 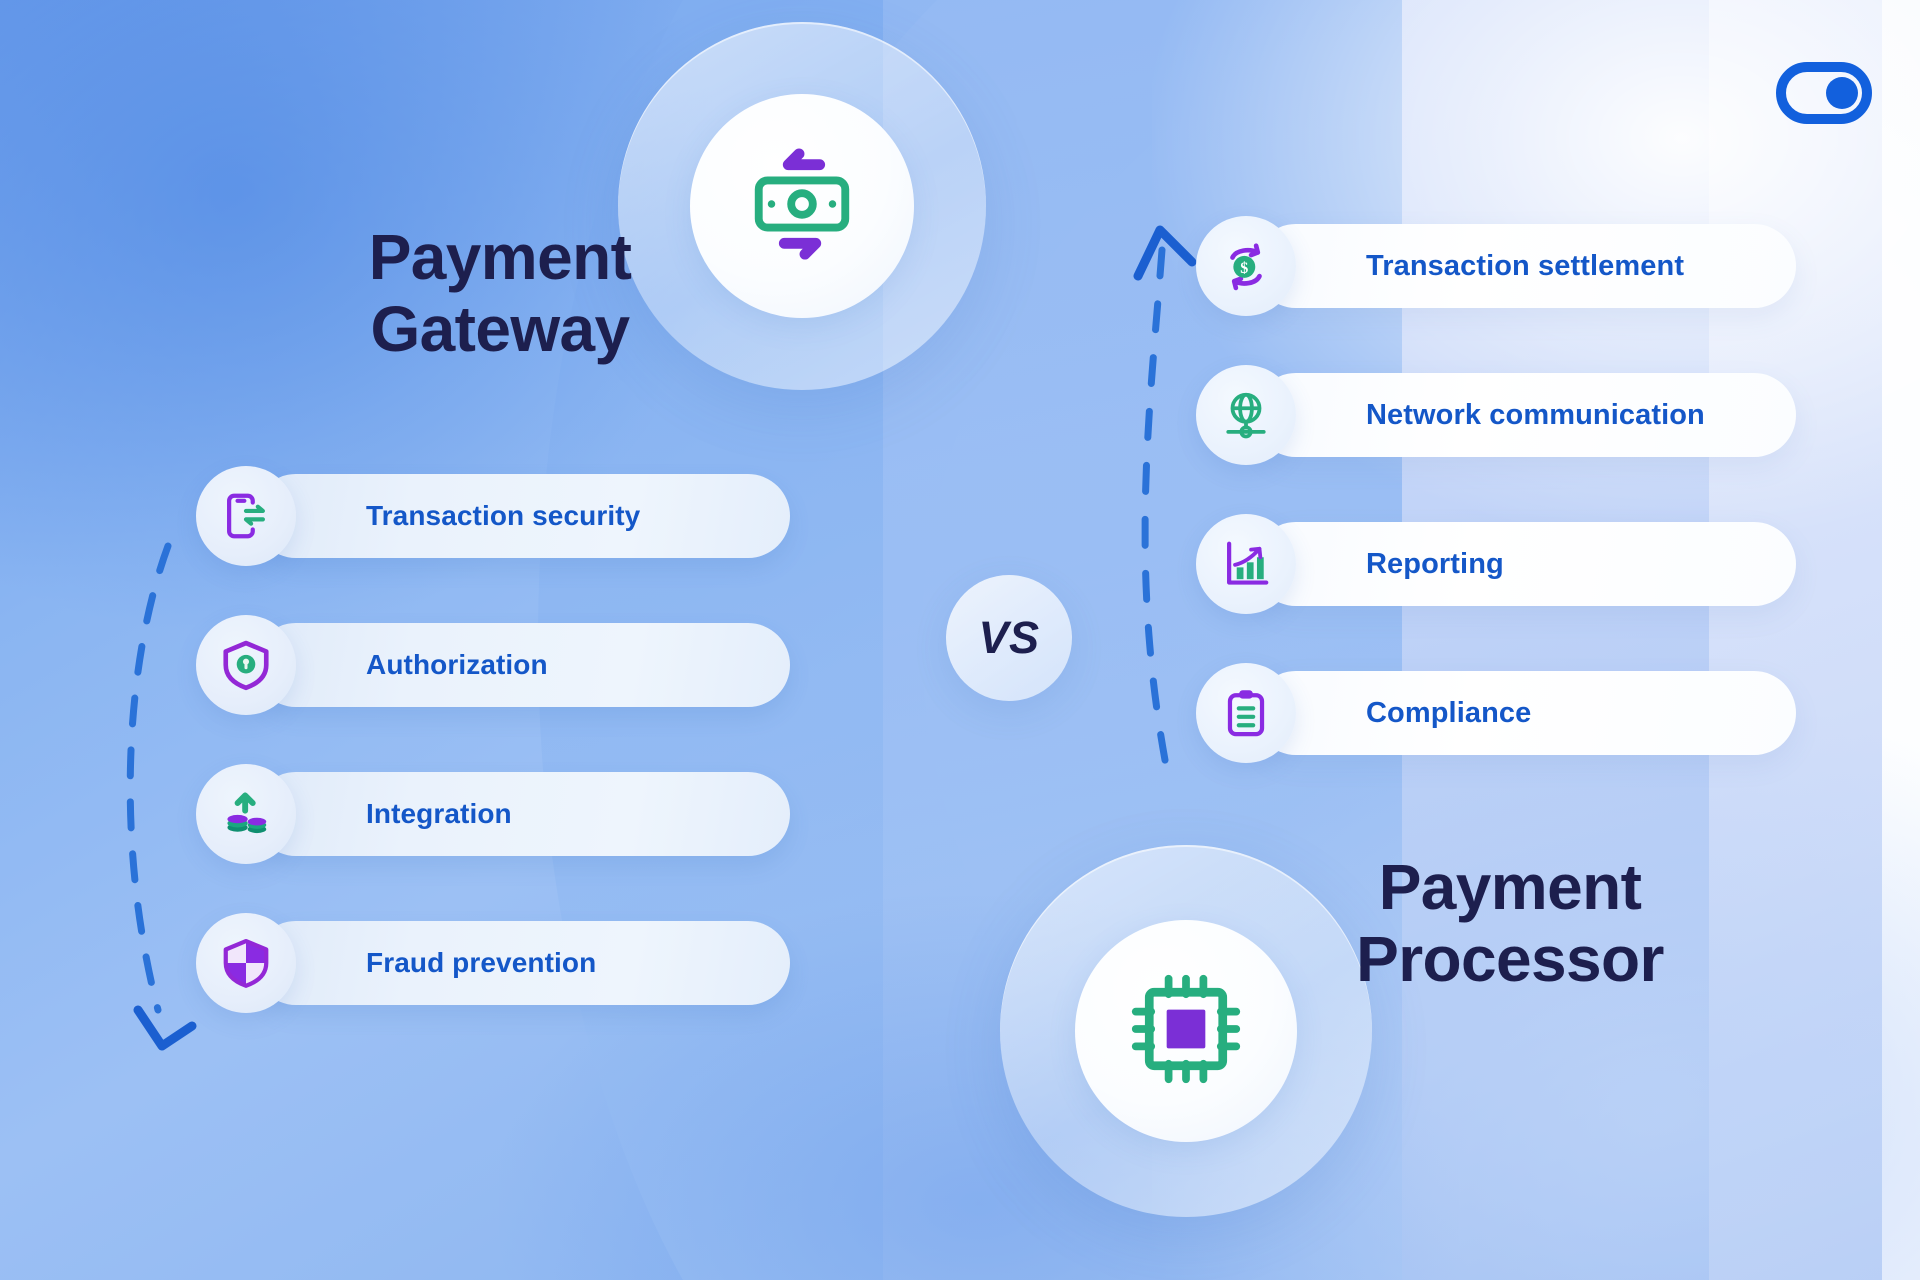 I want to click on list-item: Network communication, so click(x=1496, y=415).